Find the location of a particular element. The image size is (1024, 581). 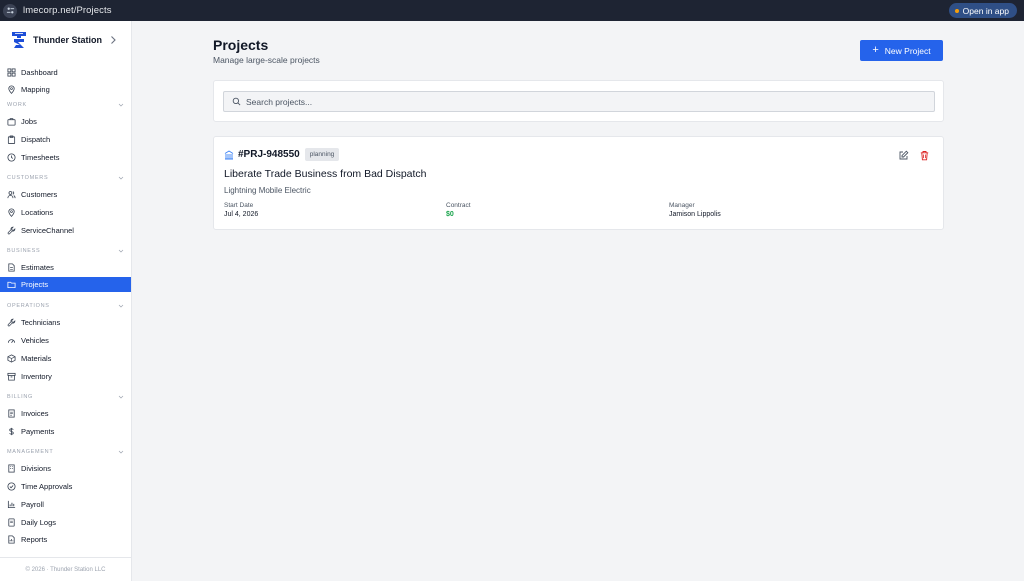

section-customers: CUSTOMERS is located at coordinates (65, 178).